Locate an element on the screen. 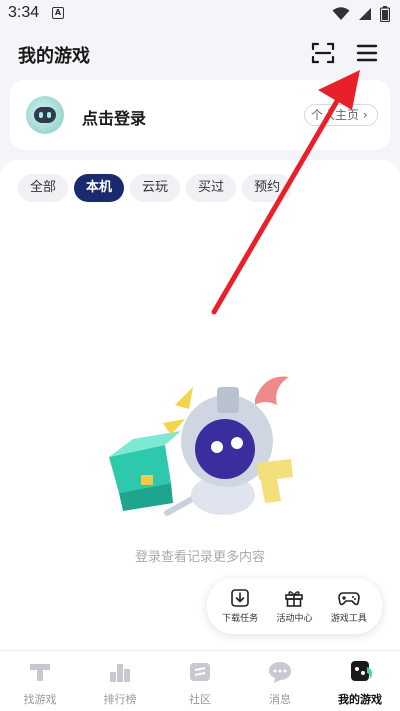  nav-community: 社区 is located at coordinates (200, 681).